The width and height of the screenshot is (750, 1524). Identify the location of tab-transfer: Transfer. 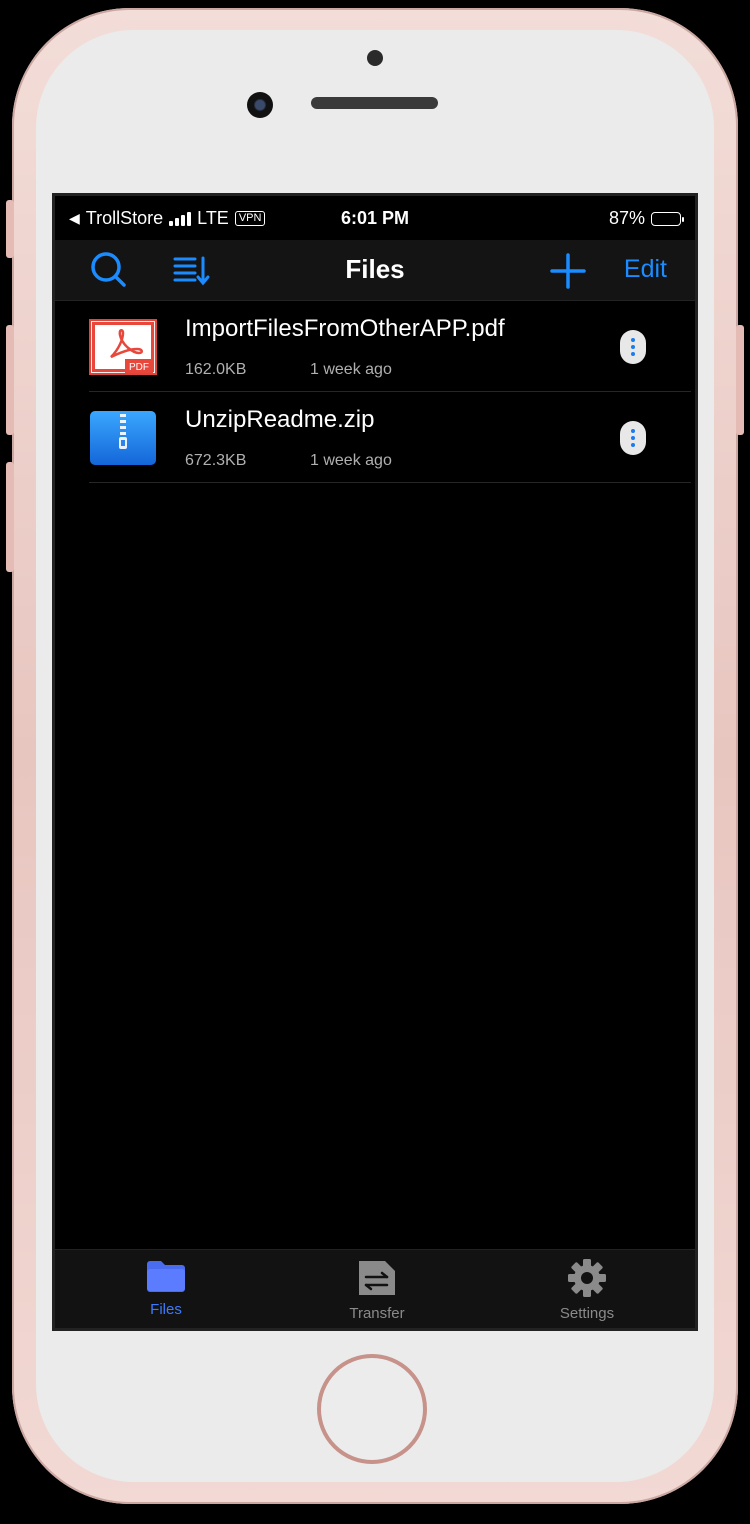
(377, 1290).